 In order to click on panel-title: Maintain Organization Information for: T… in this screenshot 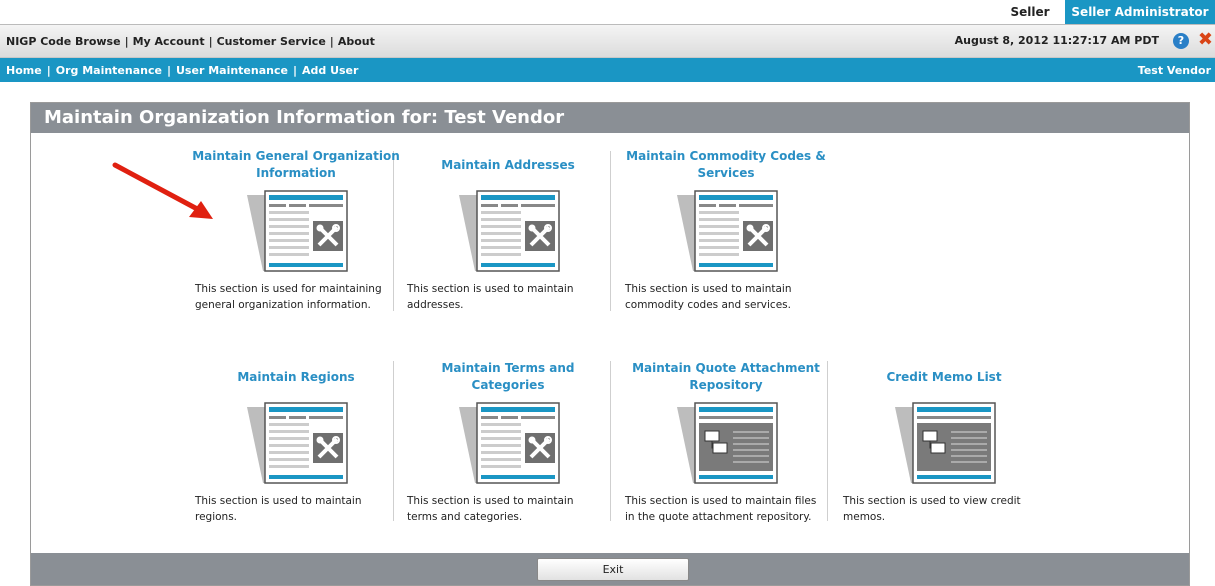, I will do `click(610, 118)`.